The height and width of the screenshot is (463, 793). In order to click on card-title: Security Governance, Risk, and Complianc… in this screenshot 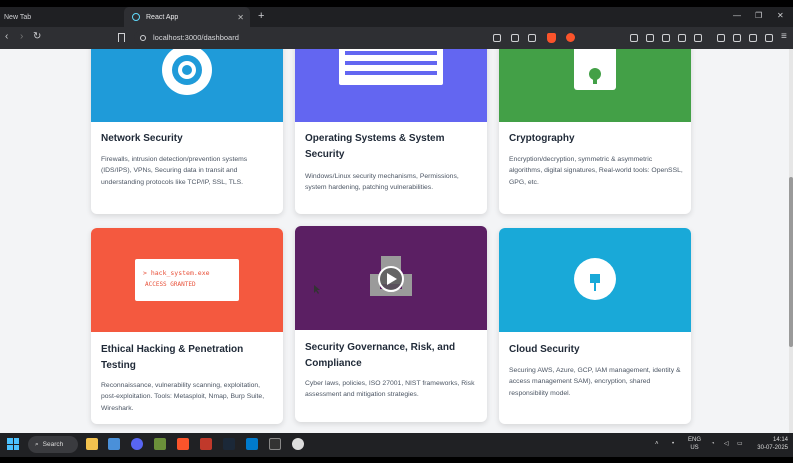, I will do `click(380, 355)`.